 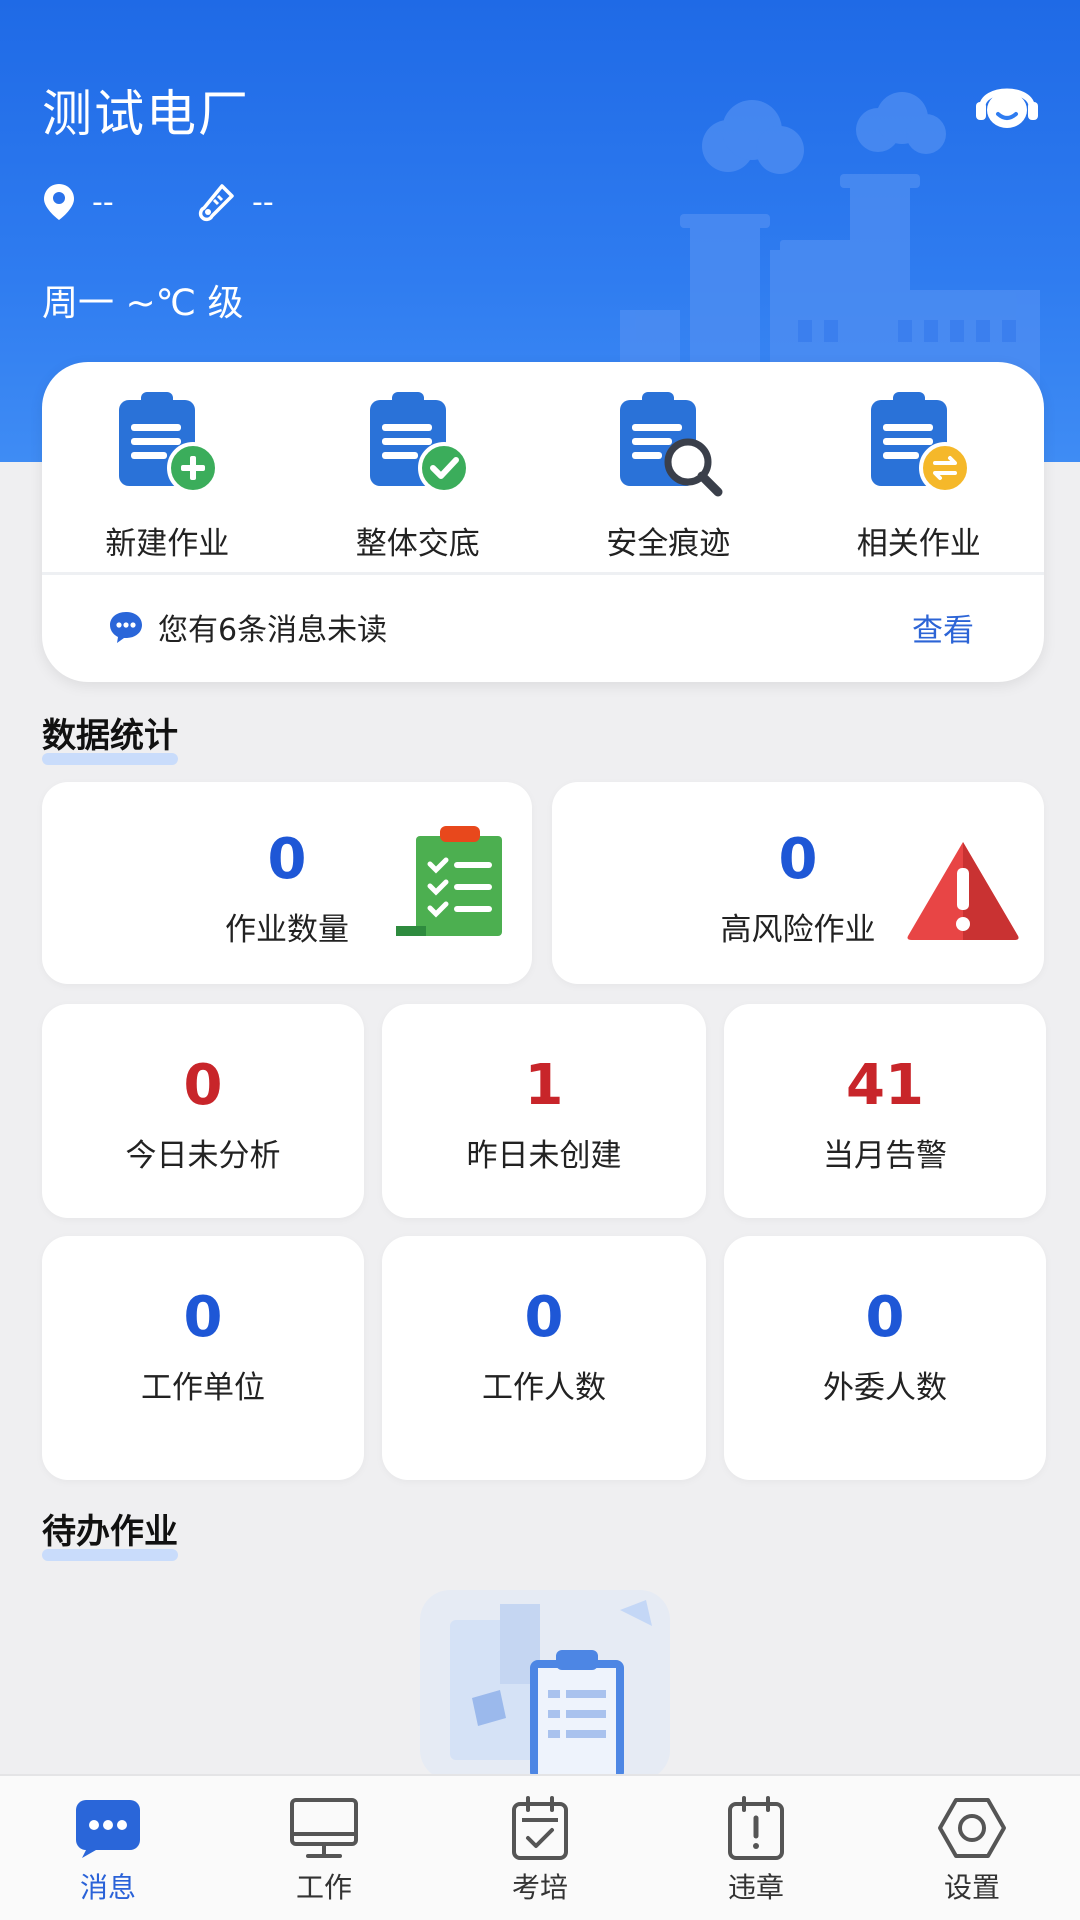 I want to click on temperature-info: --, so click(x=235, y=202).